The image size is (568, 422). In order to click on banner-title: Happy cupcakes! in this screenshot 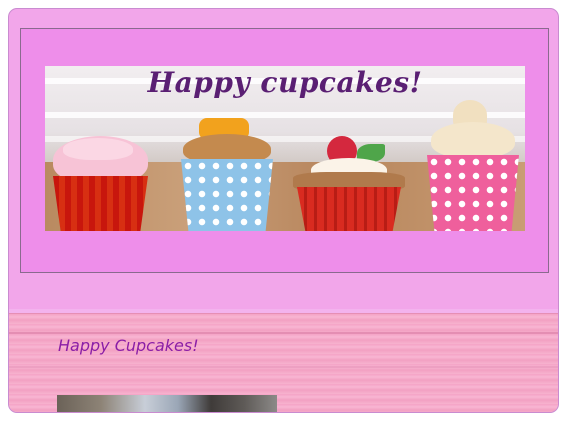, I will do `click(285, 82)`.